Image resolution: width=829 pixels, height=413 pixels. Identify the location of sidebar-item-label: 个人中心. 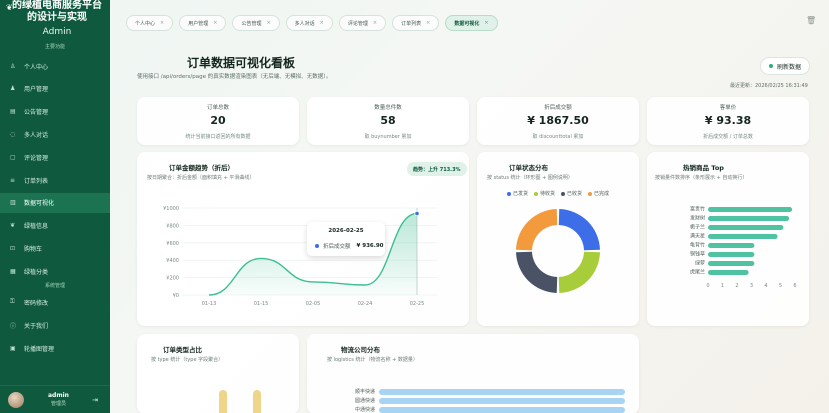
(36, 67).